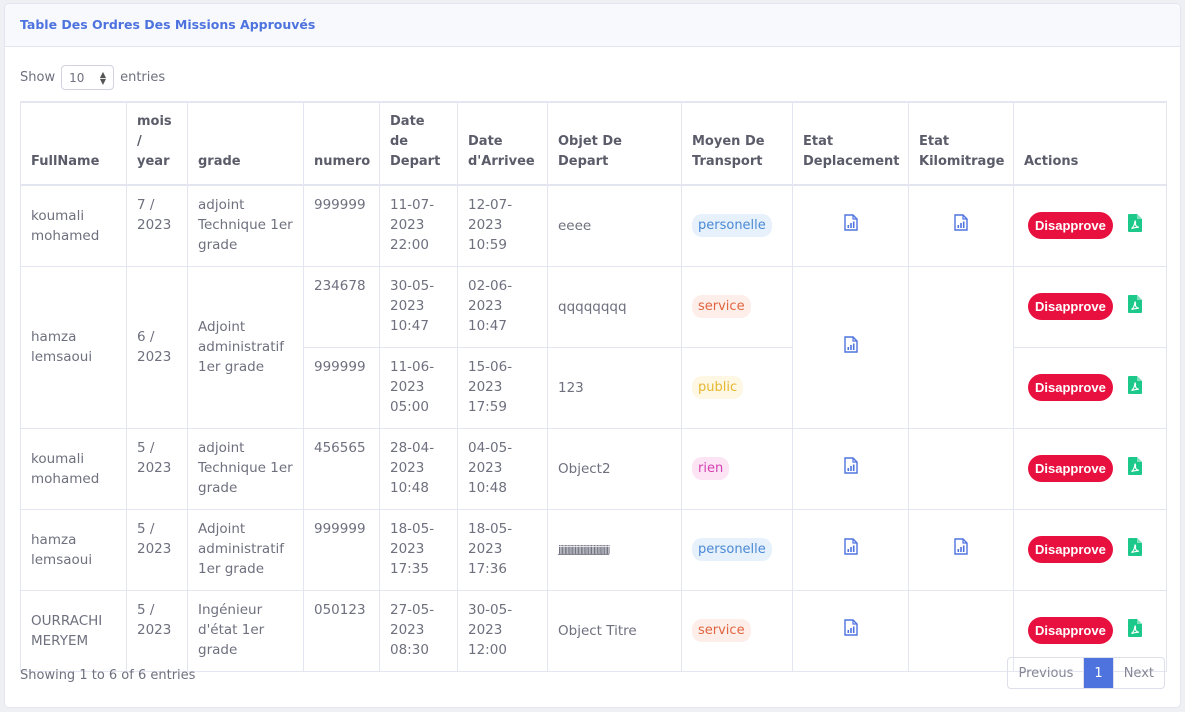 Image resolution: width=1185 pixels, height=712 pixels. Describe the element at coordinates (1045, 673) in the screenshot. I see `previous-button: Previous` at that location.